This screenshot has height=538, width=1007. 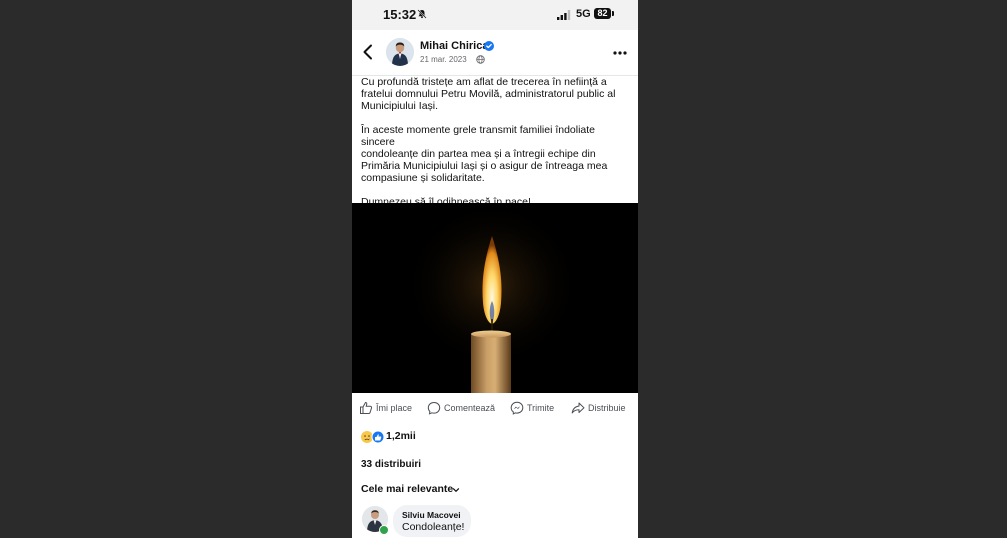 I want to click on comment-author: Silviu Macovei, so click(x=431, y=515).